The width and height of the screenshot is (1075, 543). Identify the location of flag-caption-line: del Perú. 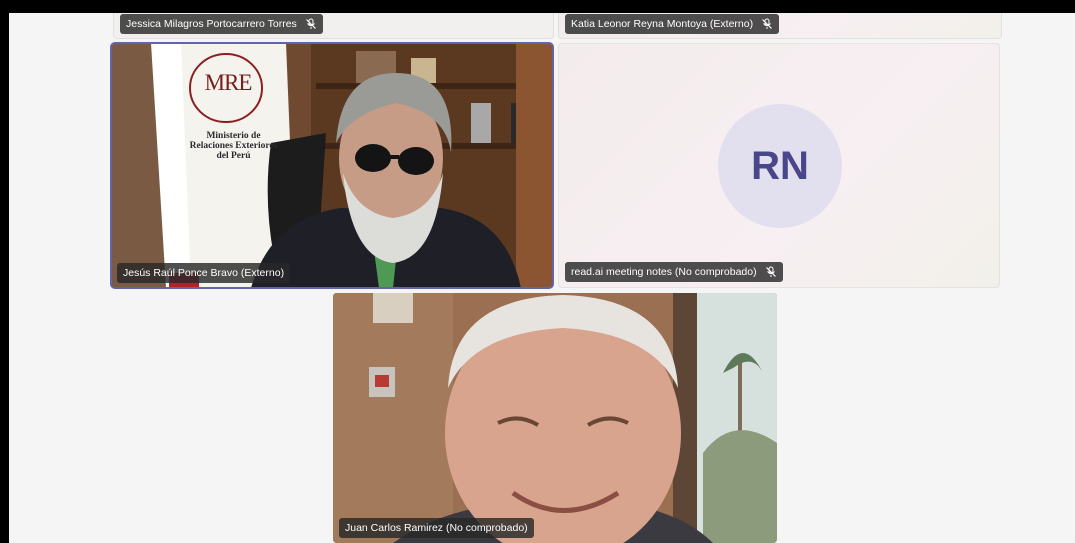
(233, 156).